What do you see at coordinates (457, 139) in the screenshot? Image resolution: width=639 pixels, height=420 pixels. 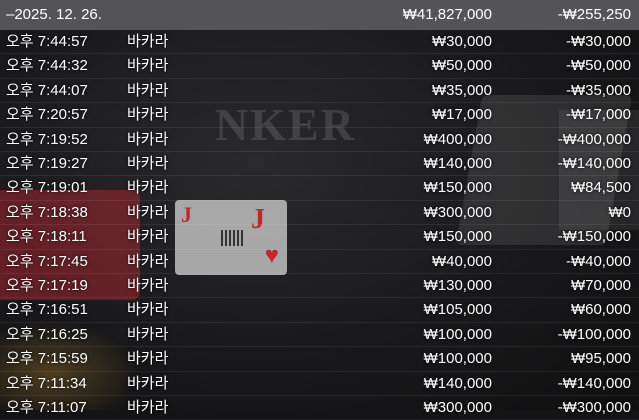 I see `bet-amount: ₩400,000` at bounding box center [457, 139].